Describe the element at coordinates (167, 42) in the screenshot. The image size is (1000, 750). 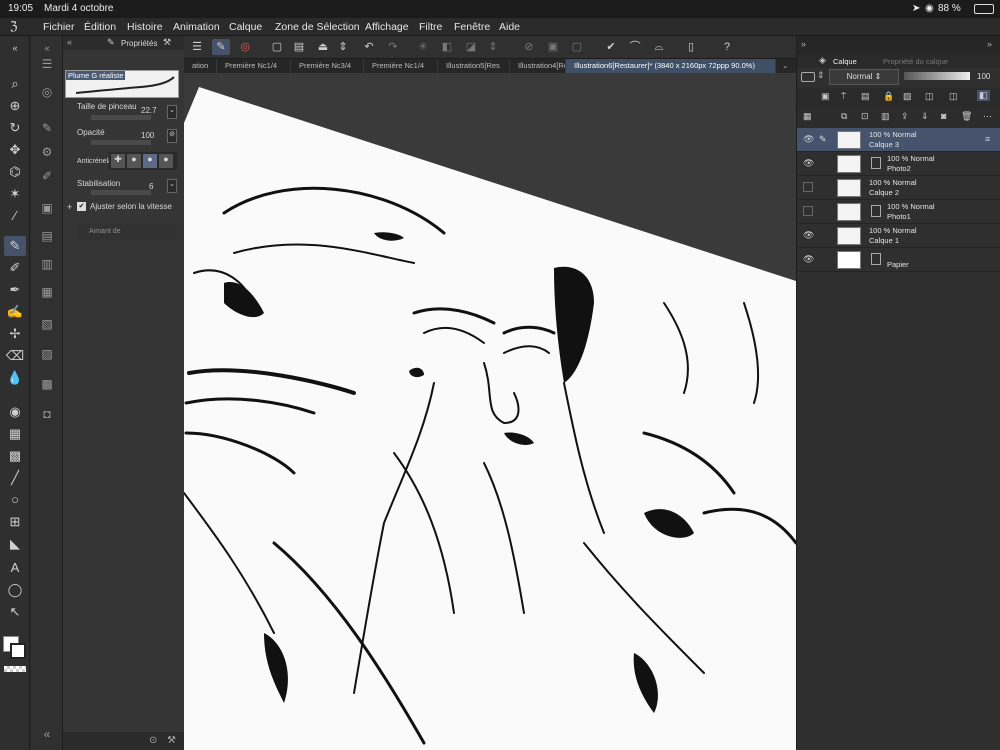
I see `wrench-icon: ⚒` at that location.